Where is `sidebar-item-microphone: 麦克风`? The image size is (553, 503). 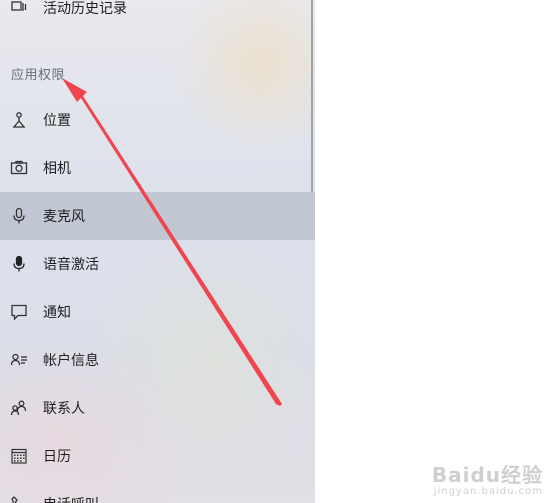
sidebar-item-microphone: 麦克风 is located at coordinates (157, 216).